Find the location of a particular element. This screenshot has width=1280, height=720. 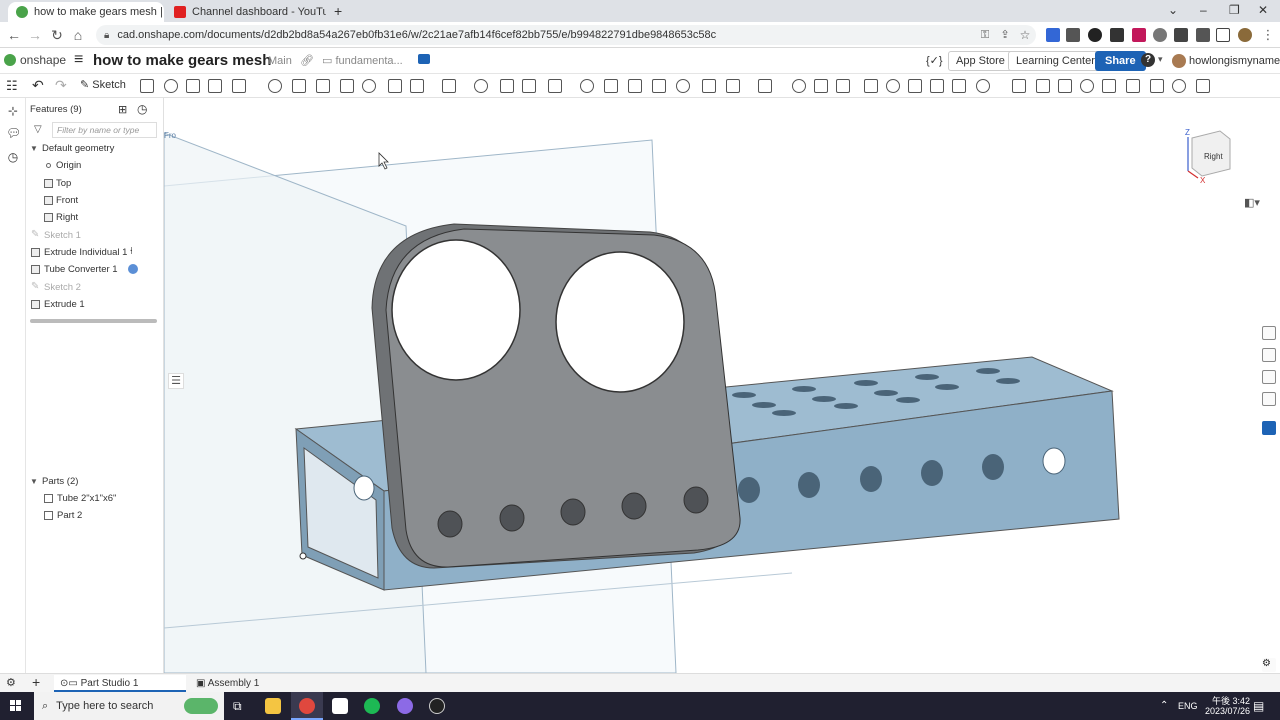

obs-icon is located at coordinates (437, 706).